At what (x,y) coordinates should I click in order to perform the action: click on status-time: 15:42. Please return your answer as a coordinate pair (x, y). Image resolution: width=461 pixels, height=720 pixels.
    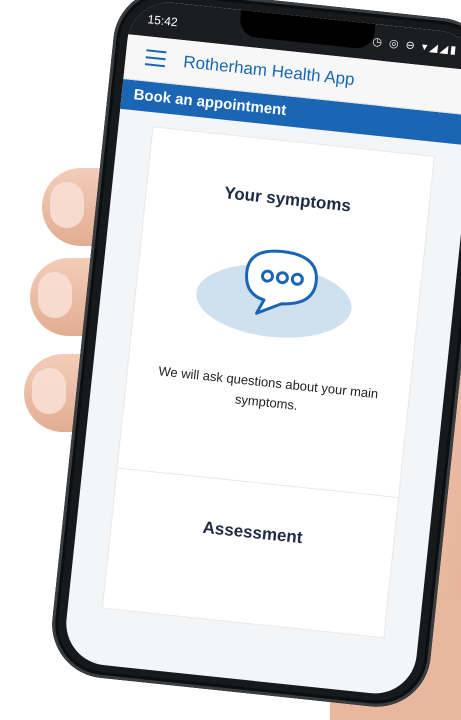
    Looking at the image, I should click on (162, 21).